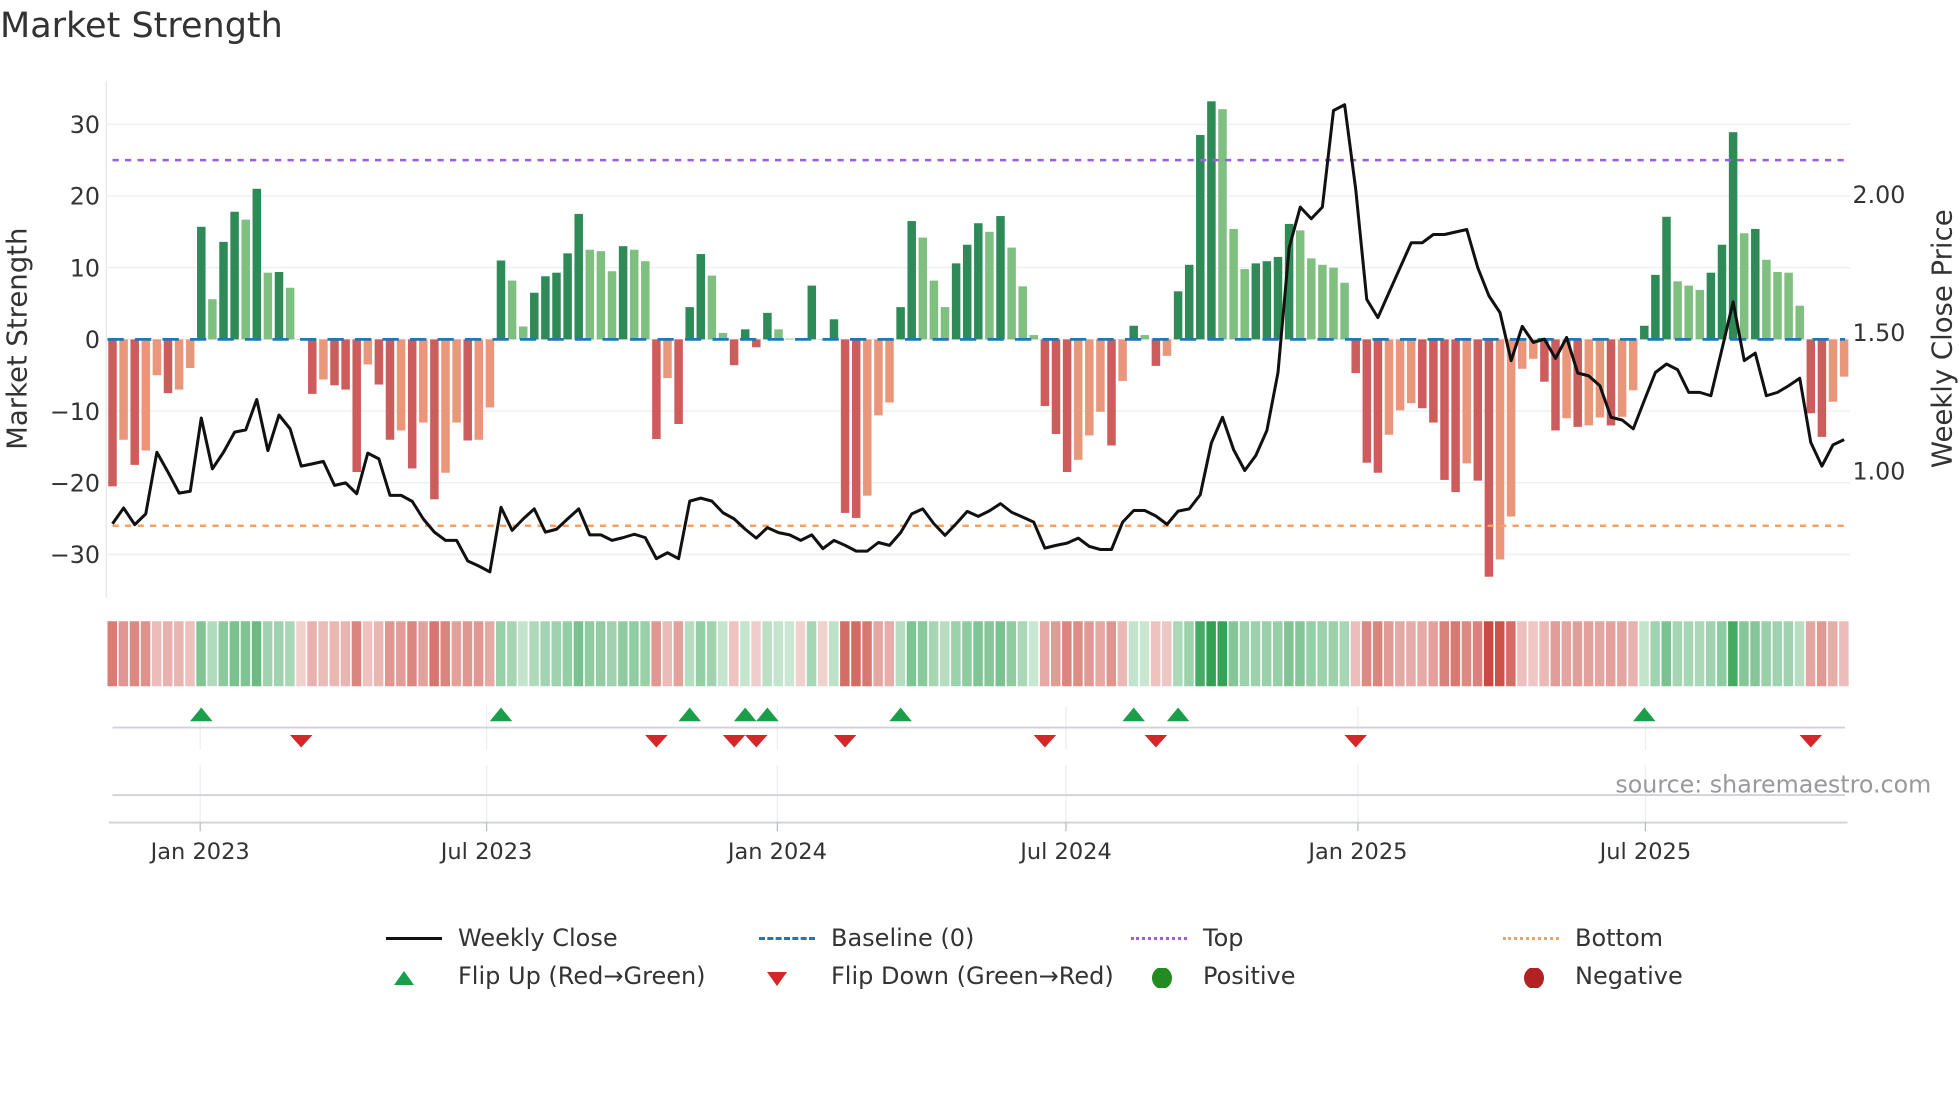  Describe the element at coordinates (1942, 338) in the screenshot. I see `y-right-axis-label: Weekly Close Price` at that location.